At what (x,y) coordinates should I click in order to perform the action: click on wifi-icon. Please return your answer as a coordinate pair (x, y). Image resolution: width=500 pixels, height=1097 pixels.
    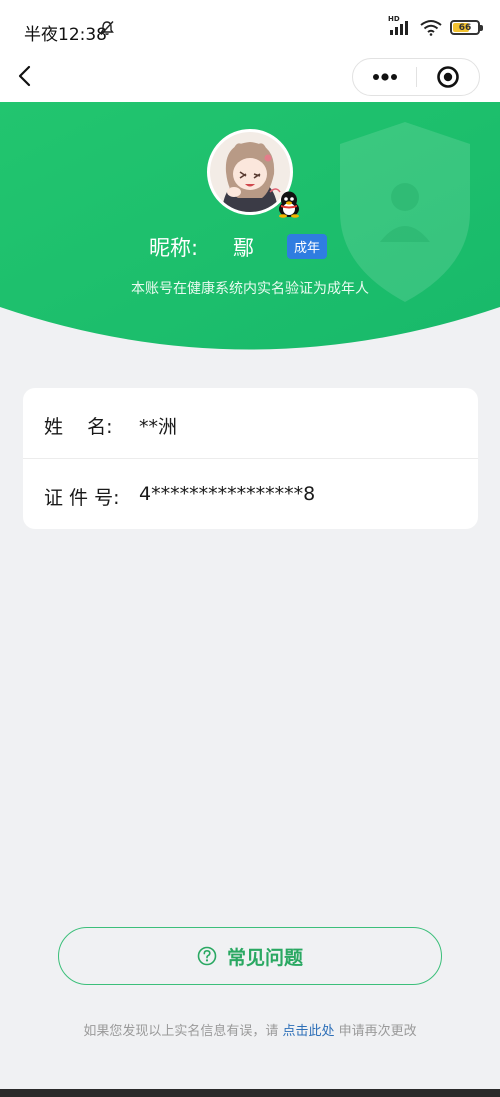
    Looking at the image, I should click on (431, 28).